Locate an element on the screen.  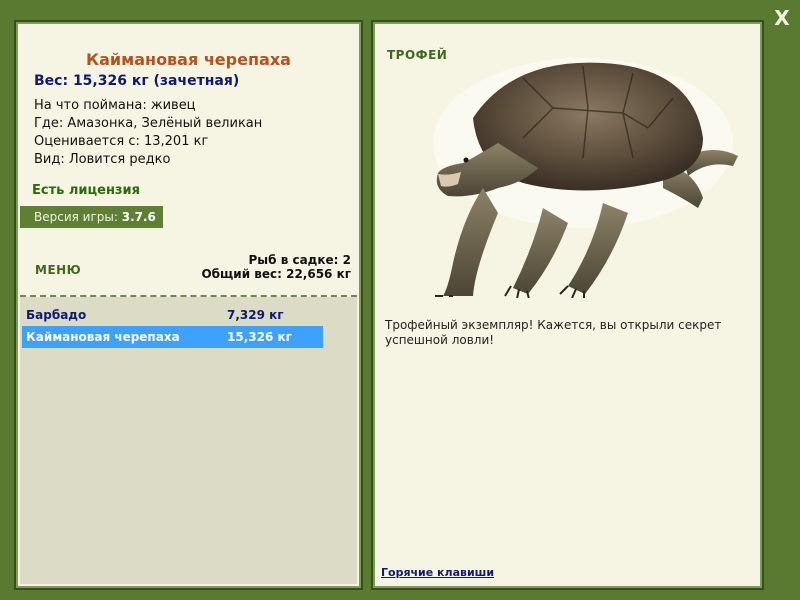
list-item-name: Каймановая черепаха is located at coordinates (103, 337).